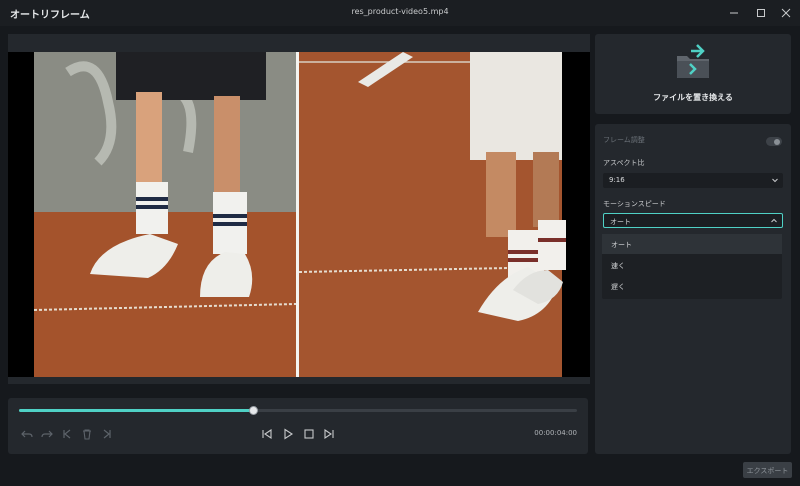  Describe the element at coordinates (624, 163) in the screenshot. I see `aspect-ratio-label: アスペクト比` at that location.